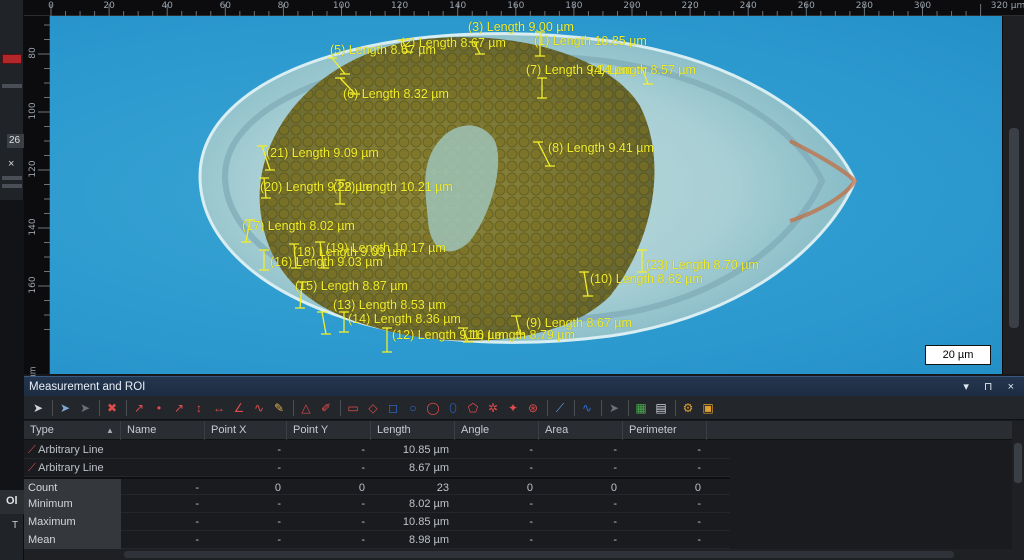 The height and width of the screenshot is (560, 1024). Describe the element at coordinates (326, 408) in the screenshot. I see `edit-tool-icon: ✐` at that location.